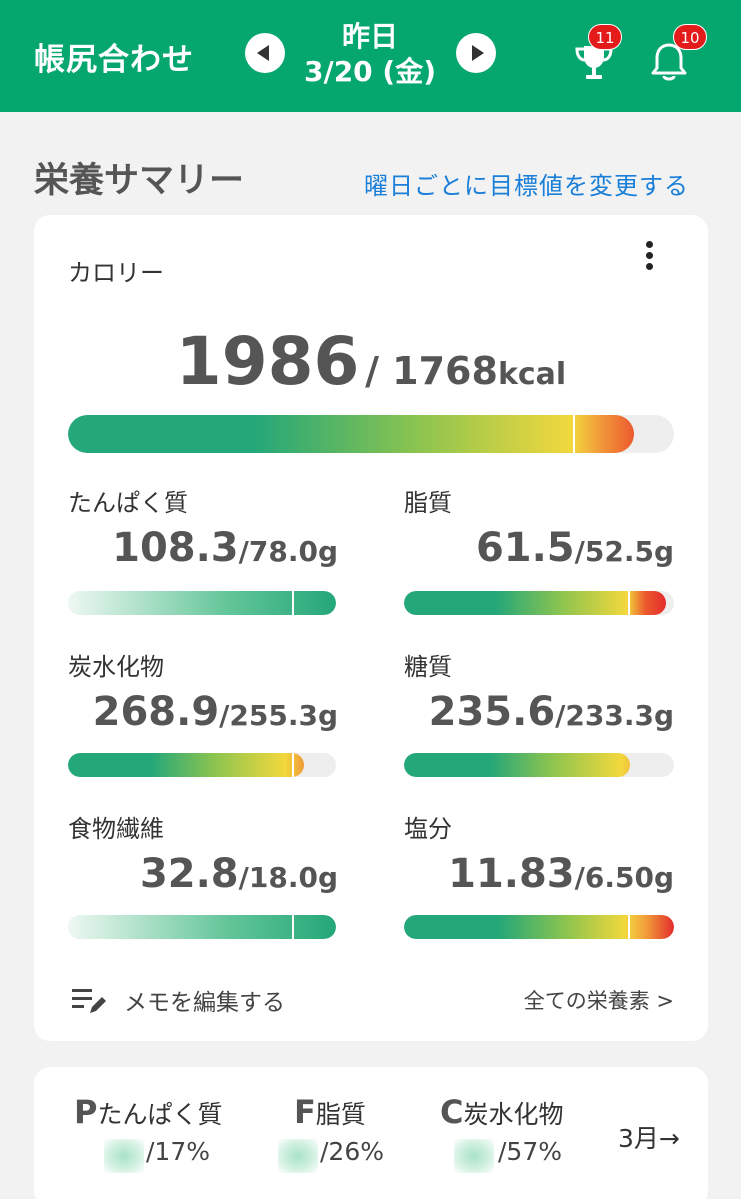 This screenshot has width=741, height=1199. I want to click on sugar-progress-fill, so click(517, 765).